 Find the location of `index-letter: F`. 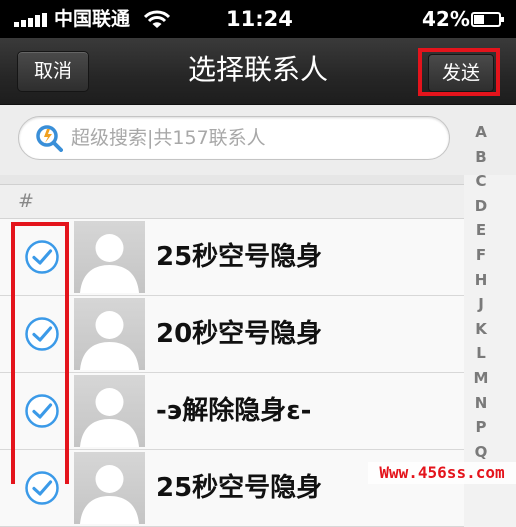

index-letter: F is located at coordinates (481, 255).